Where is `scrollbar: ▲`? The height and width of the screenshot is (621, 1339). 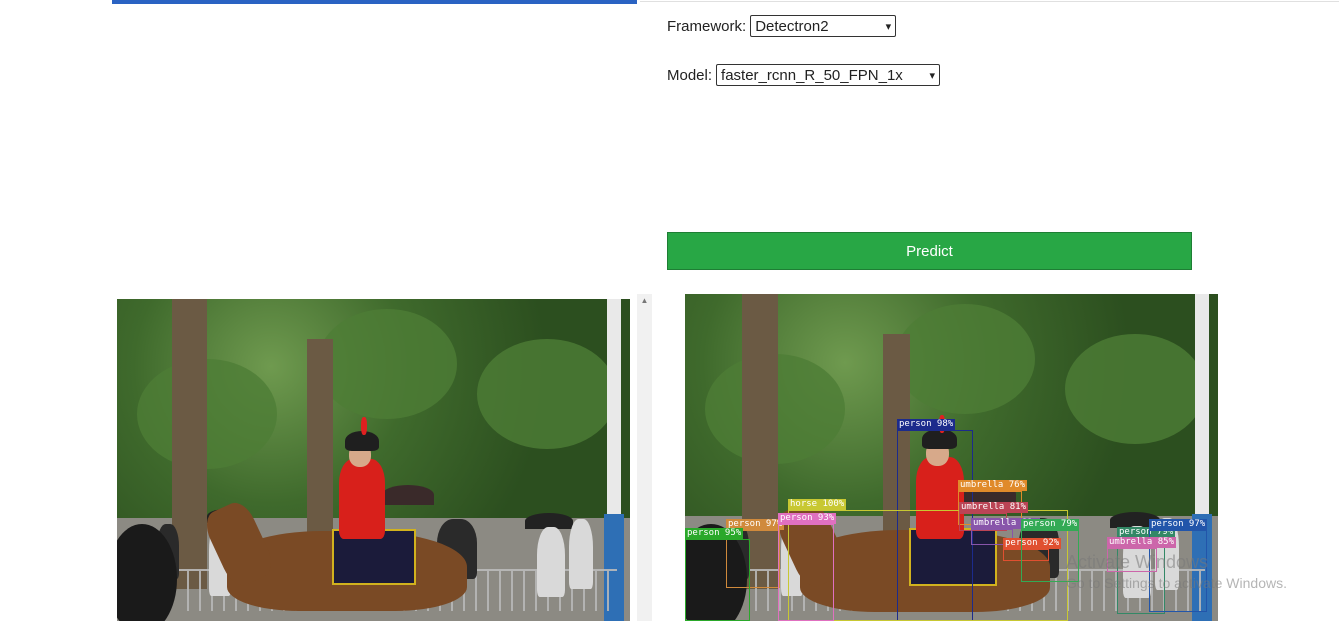 scrollbar: ▲ is located at coordinates (644, 457).